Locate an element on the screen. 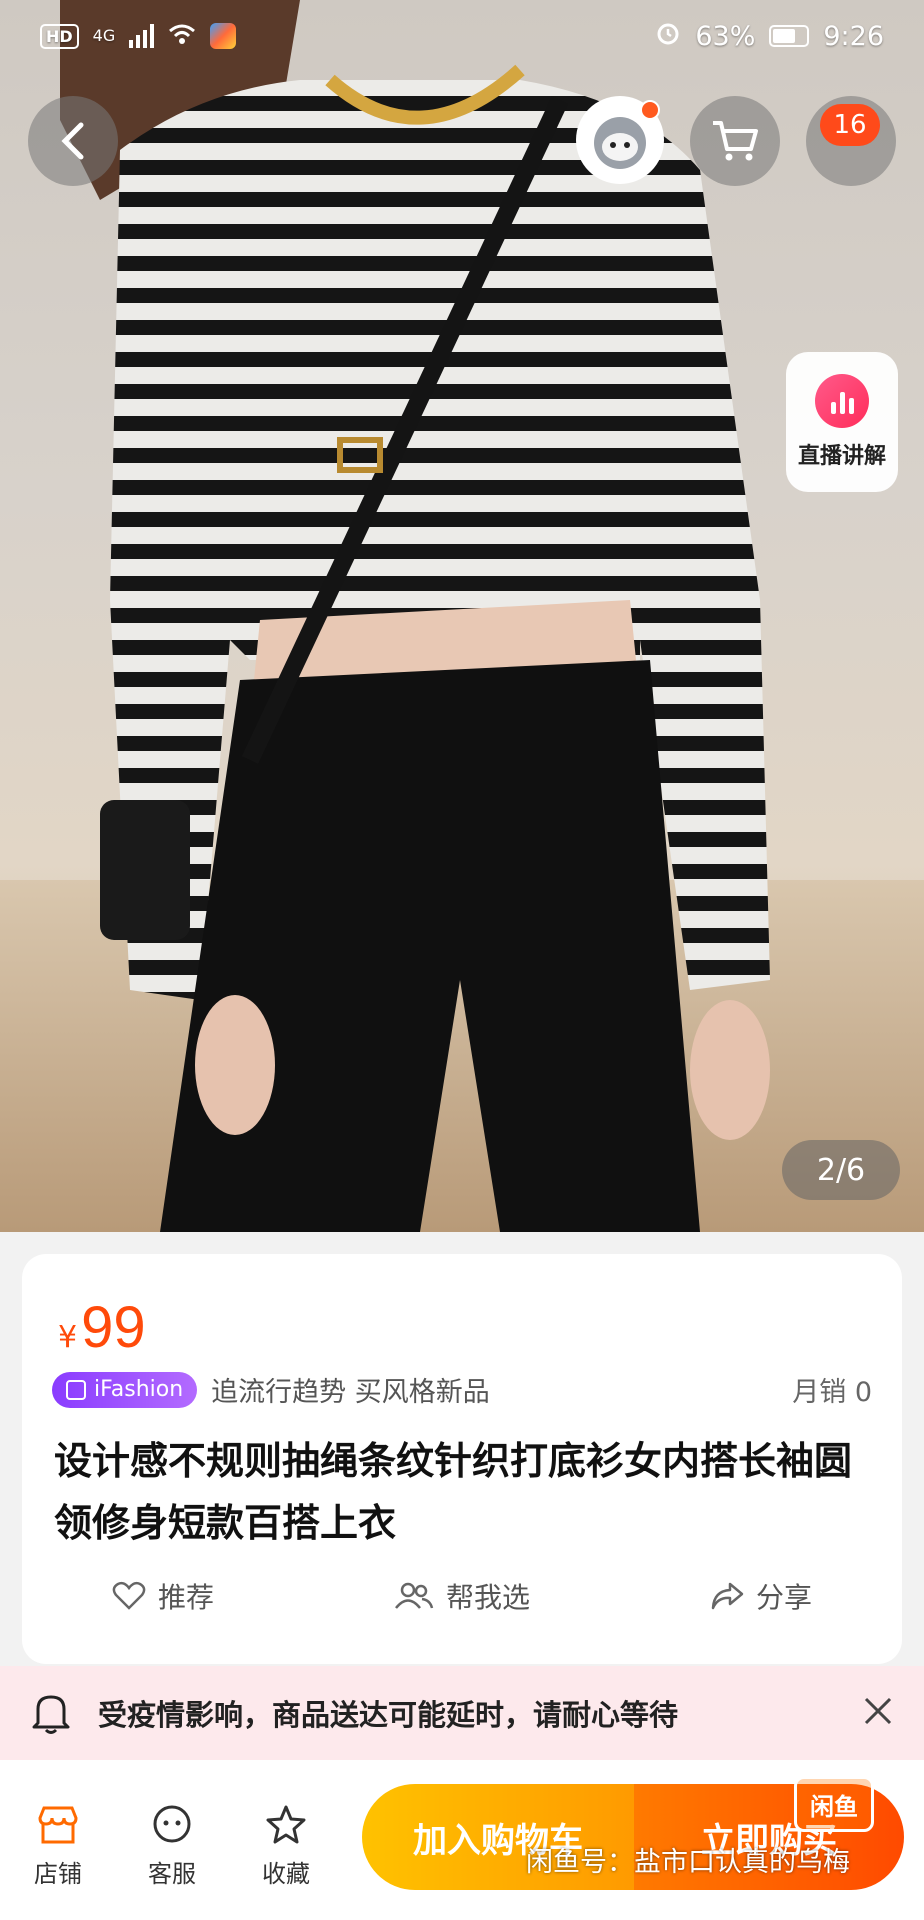  price-value: 99 is located at coordinates (113, 1327).